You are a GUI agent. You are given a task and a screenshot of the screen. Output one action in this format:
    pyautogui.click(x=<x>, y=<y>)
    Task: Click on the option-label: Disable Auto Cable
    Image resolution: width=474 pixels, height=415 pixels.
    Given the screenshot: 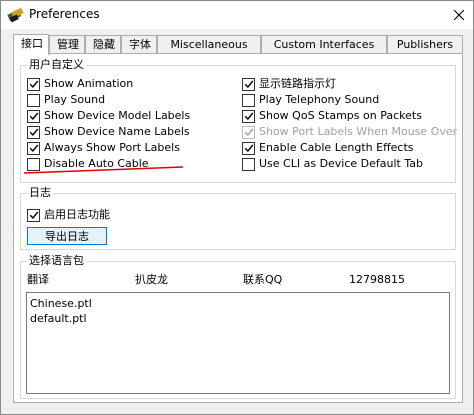 What is the action you would take?
    pyautogui.click(x=96, y=163)
    